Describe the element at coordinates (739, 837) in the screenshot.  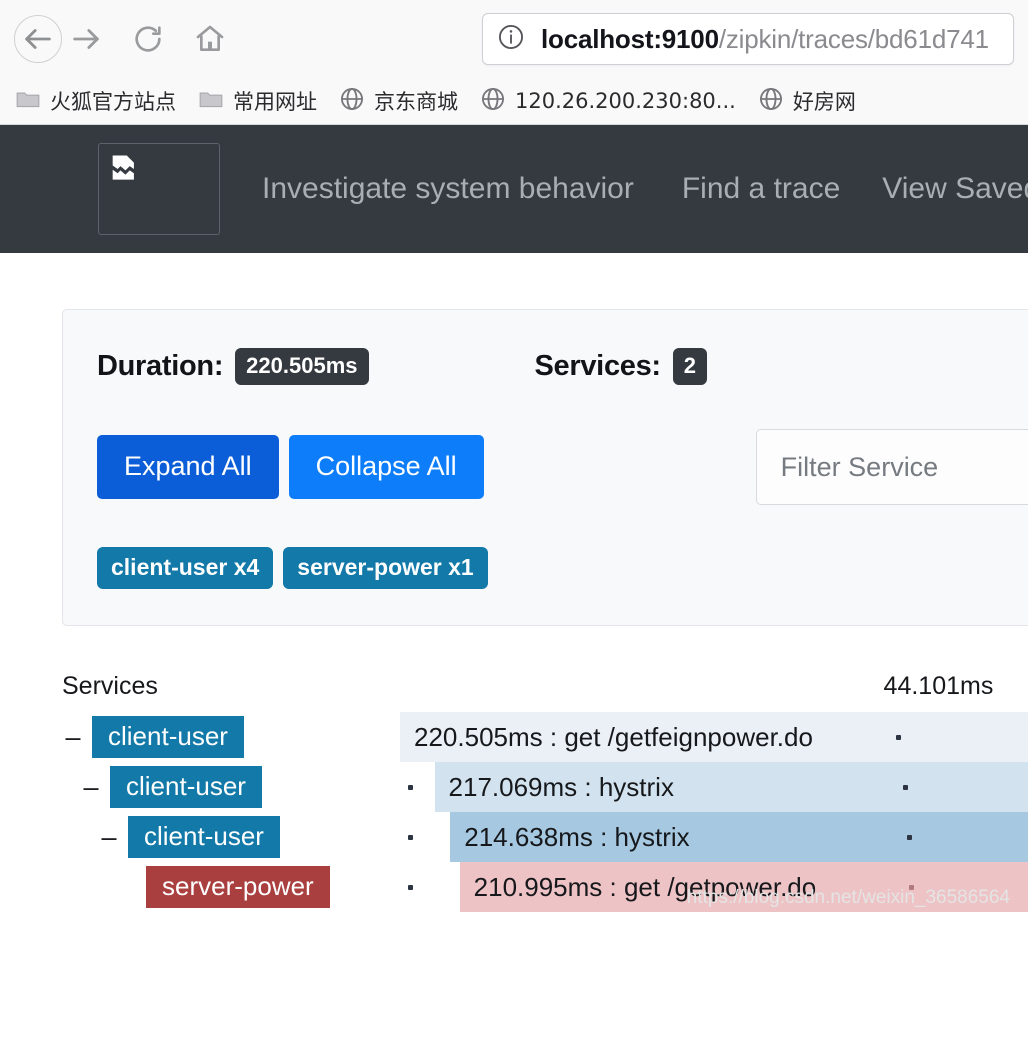
I see `span-duration-bar: 214.638ms : hystrix` at that location.